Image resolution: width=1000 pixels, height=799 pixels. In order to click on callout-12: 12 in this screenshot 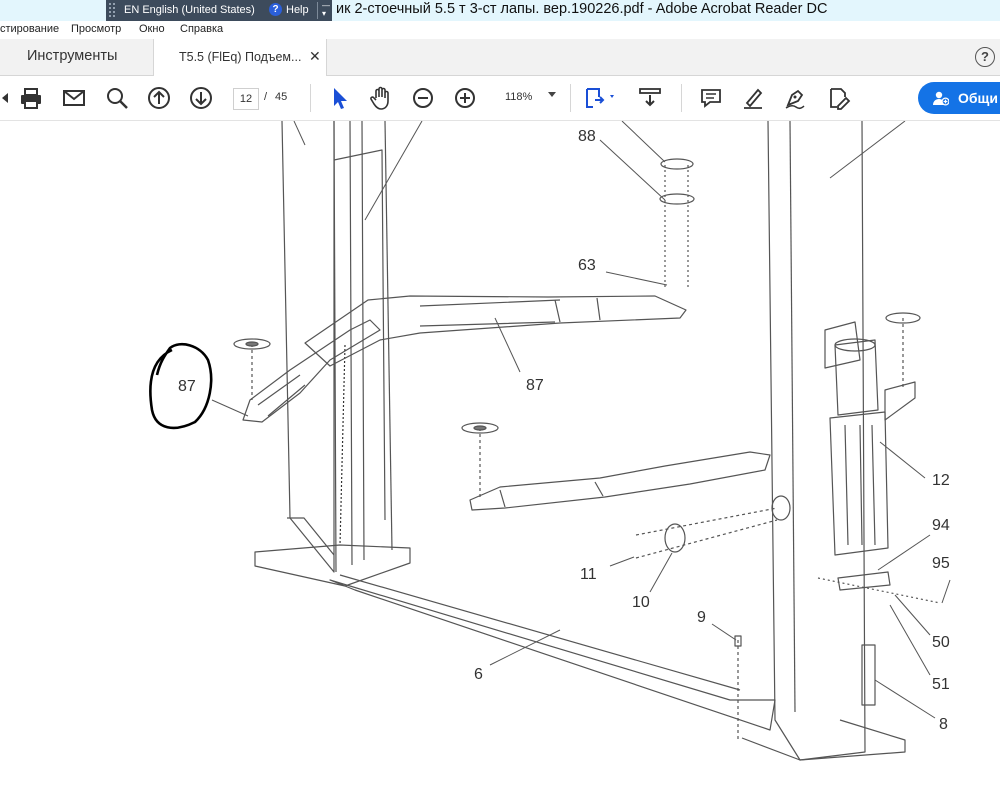, I will do `click(941, 480)`.